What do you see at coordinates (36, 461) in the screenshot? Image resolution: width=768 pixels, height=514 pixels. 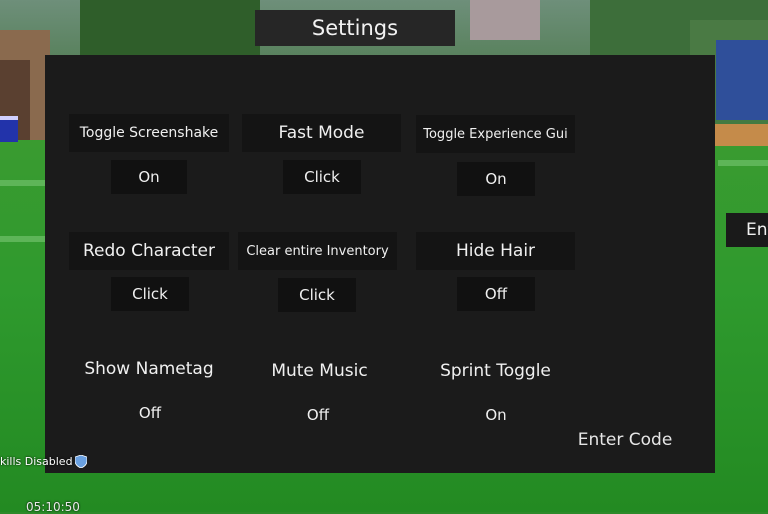 I see `status-text: kills Disabled` at bounding box center [36, 461].